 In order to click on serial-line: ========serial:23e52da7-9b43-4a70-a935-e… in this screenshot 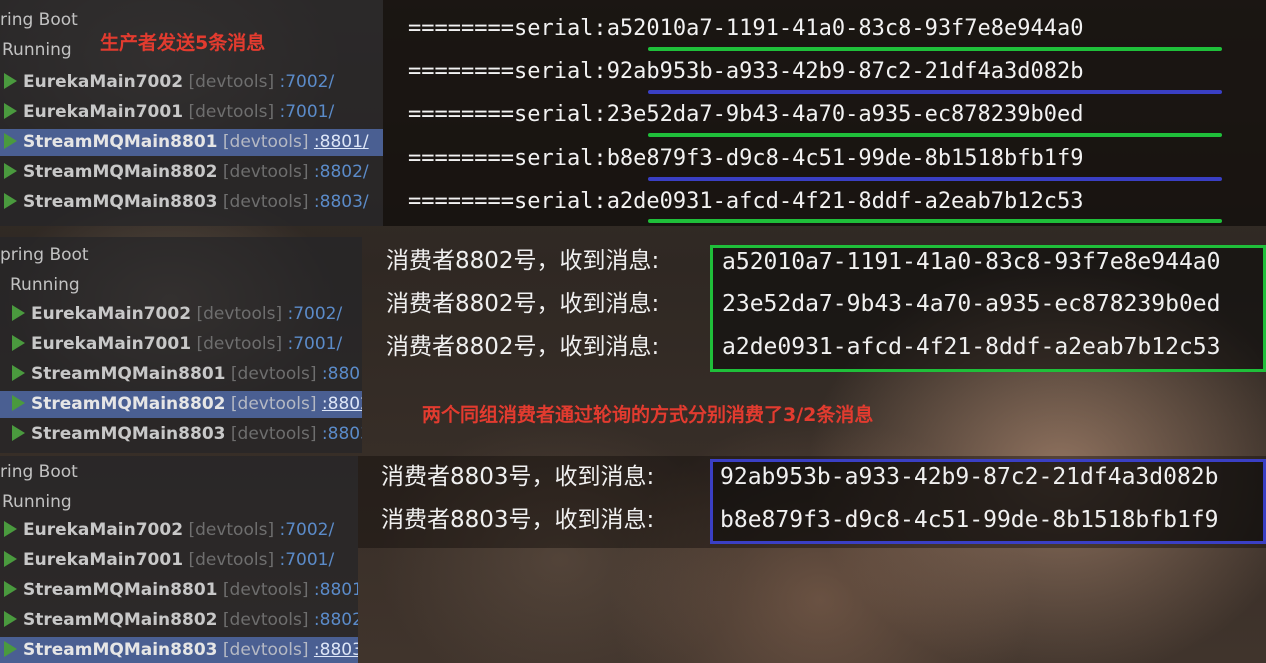, I will do `click(746, 114)`.